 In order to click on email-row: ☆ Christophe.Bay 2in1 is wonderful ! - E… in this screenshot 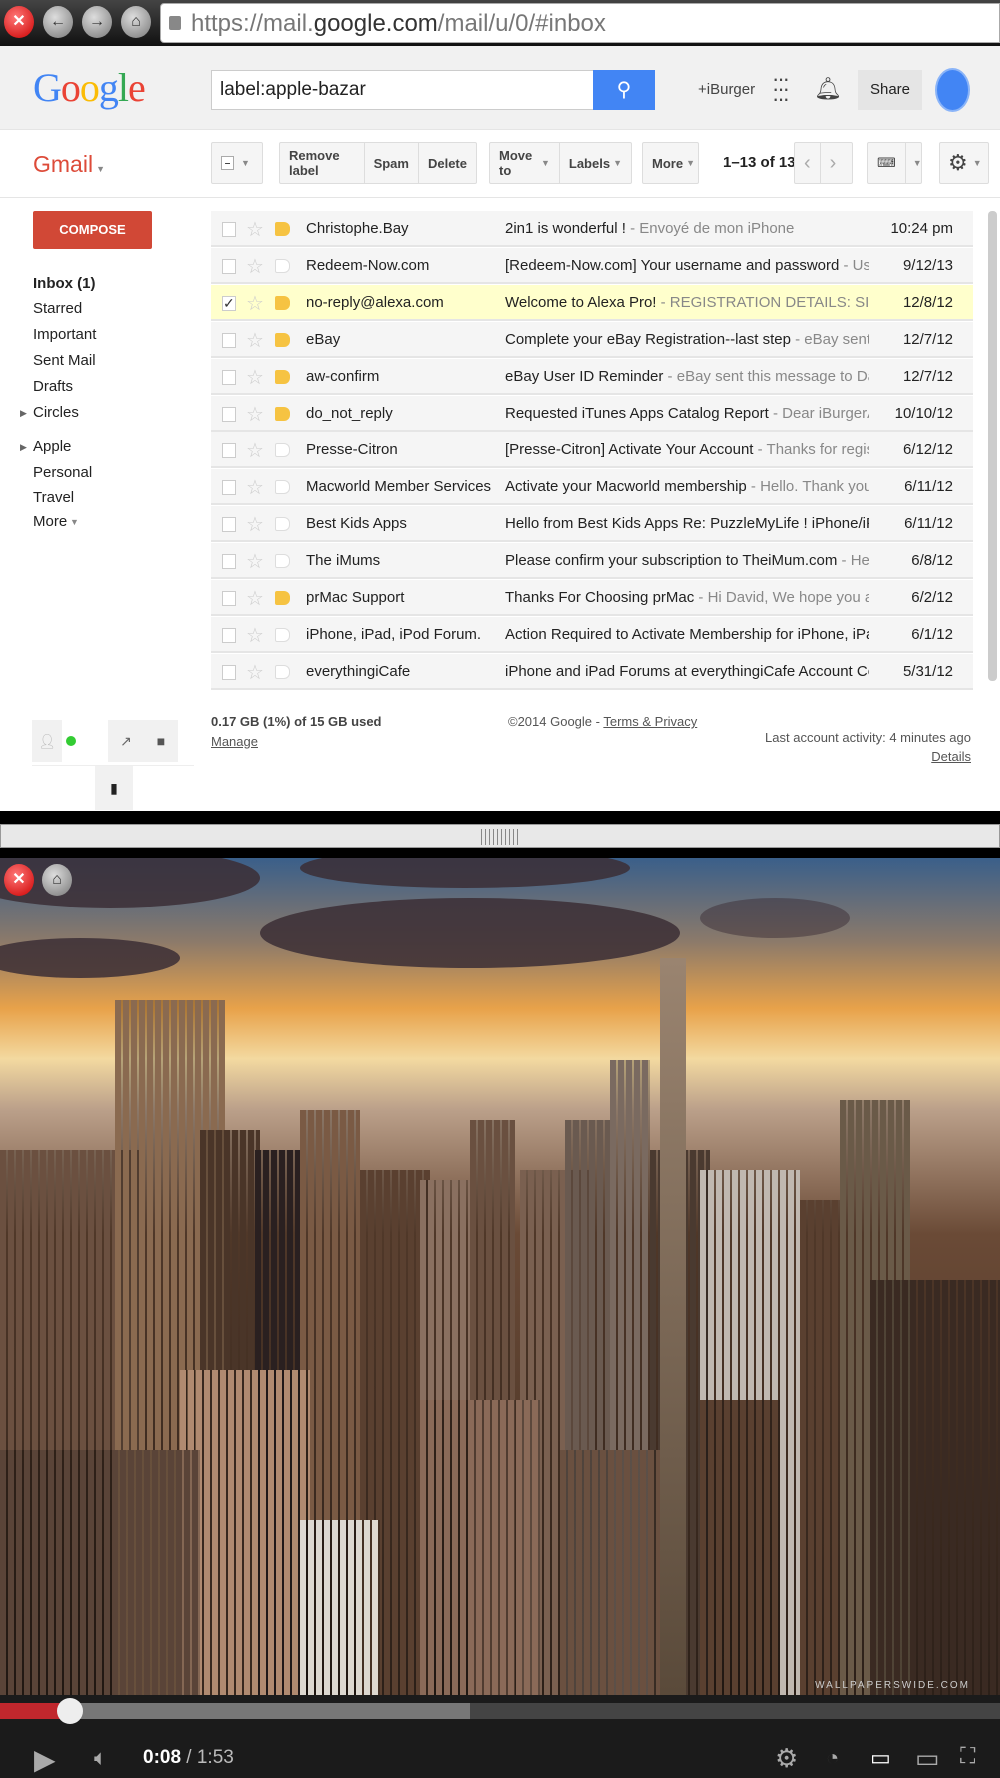, I will do `click(592, 229)`.